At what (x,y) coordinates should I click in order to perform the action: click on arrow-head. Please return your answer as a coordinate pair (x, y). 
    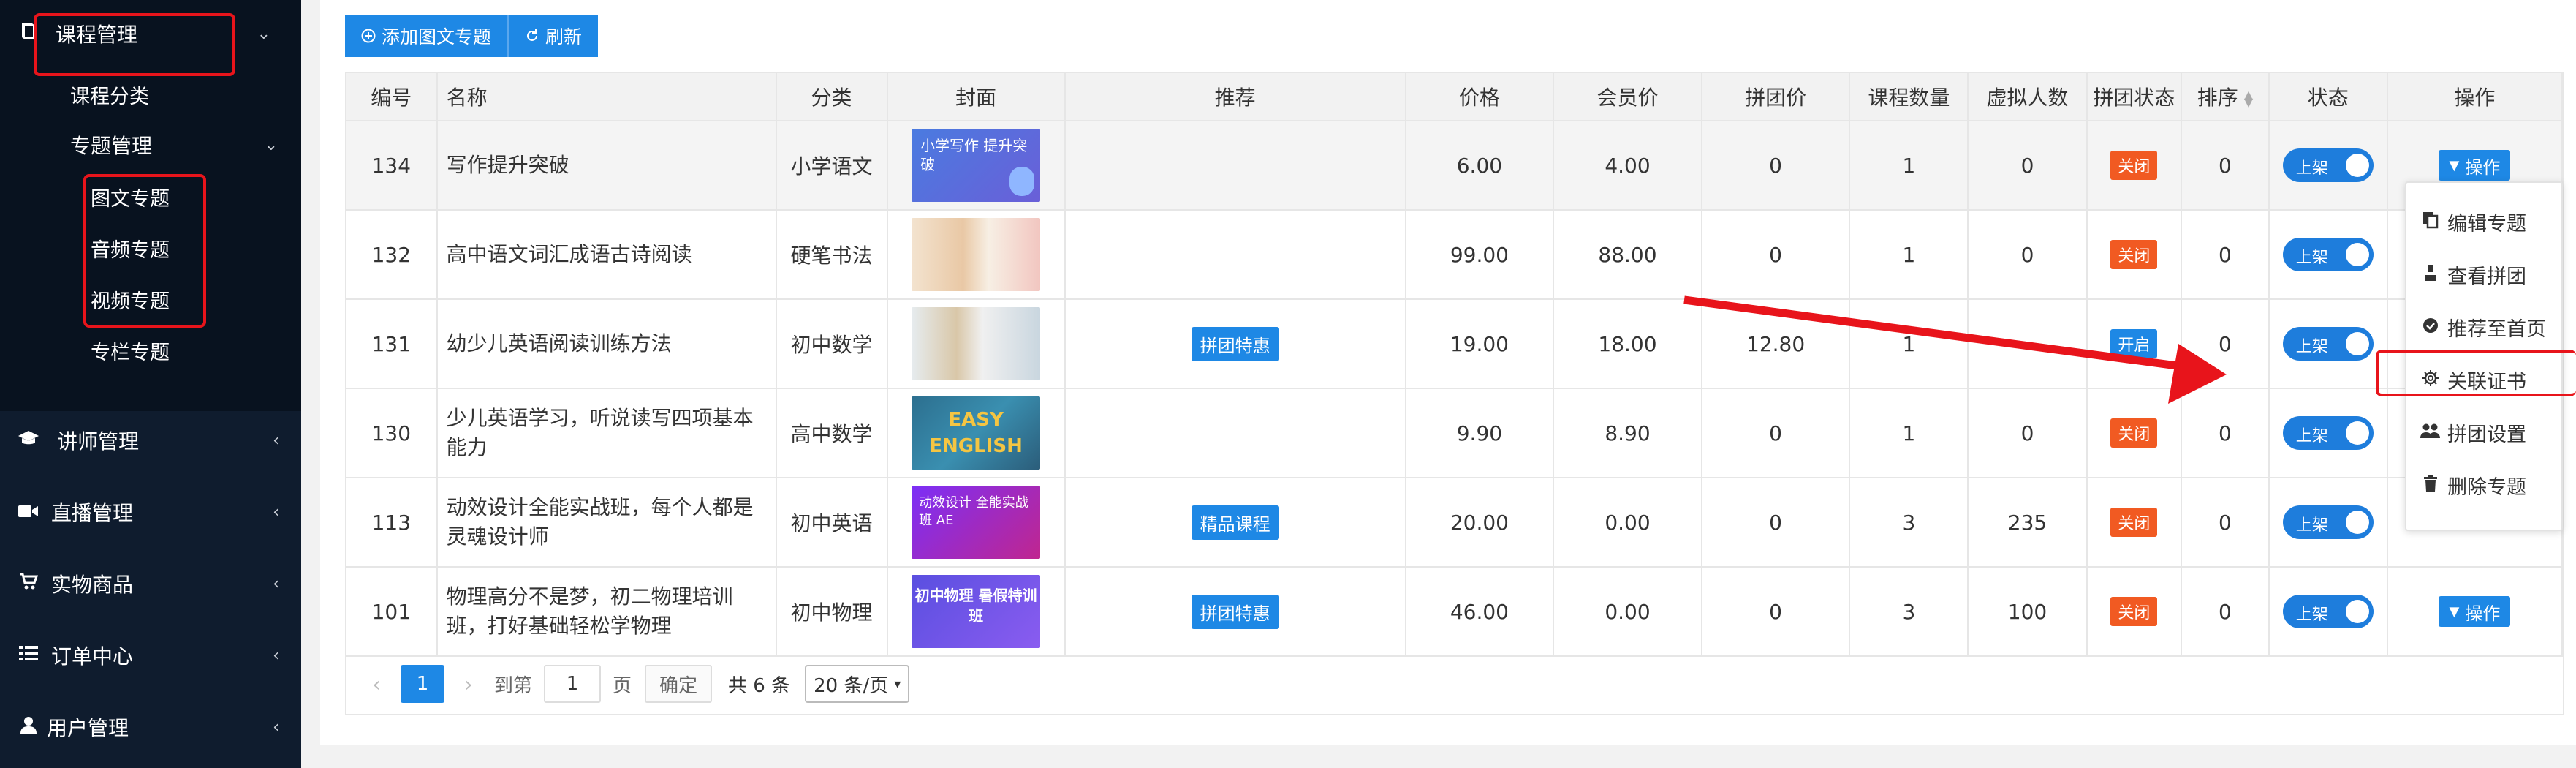
    Looking at the image, I should click on (2197, 374).